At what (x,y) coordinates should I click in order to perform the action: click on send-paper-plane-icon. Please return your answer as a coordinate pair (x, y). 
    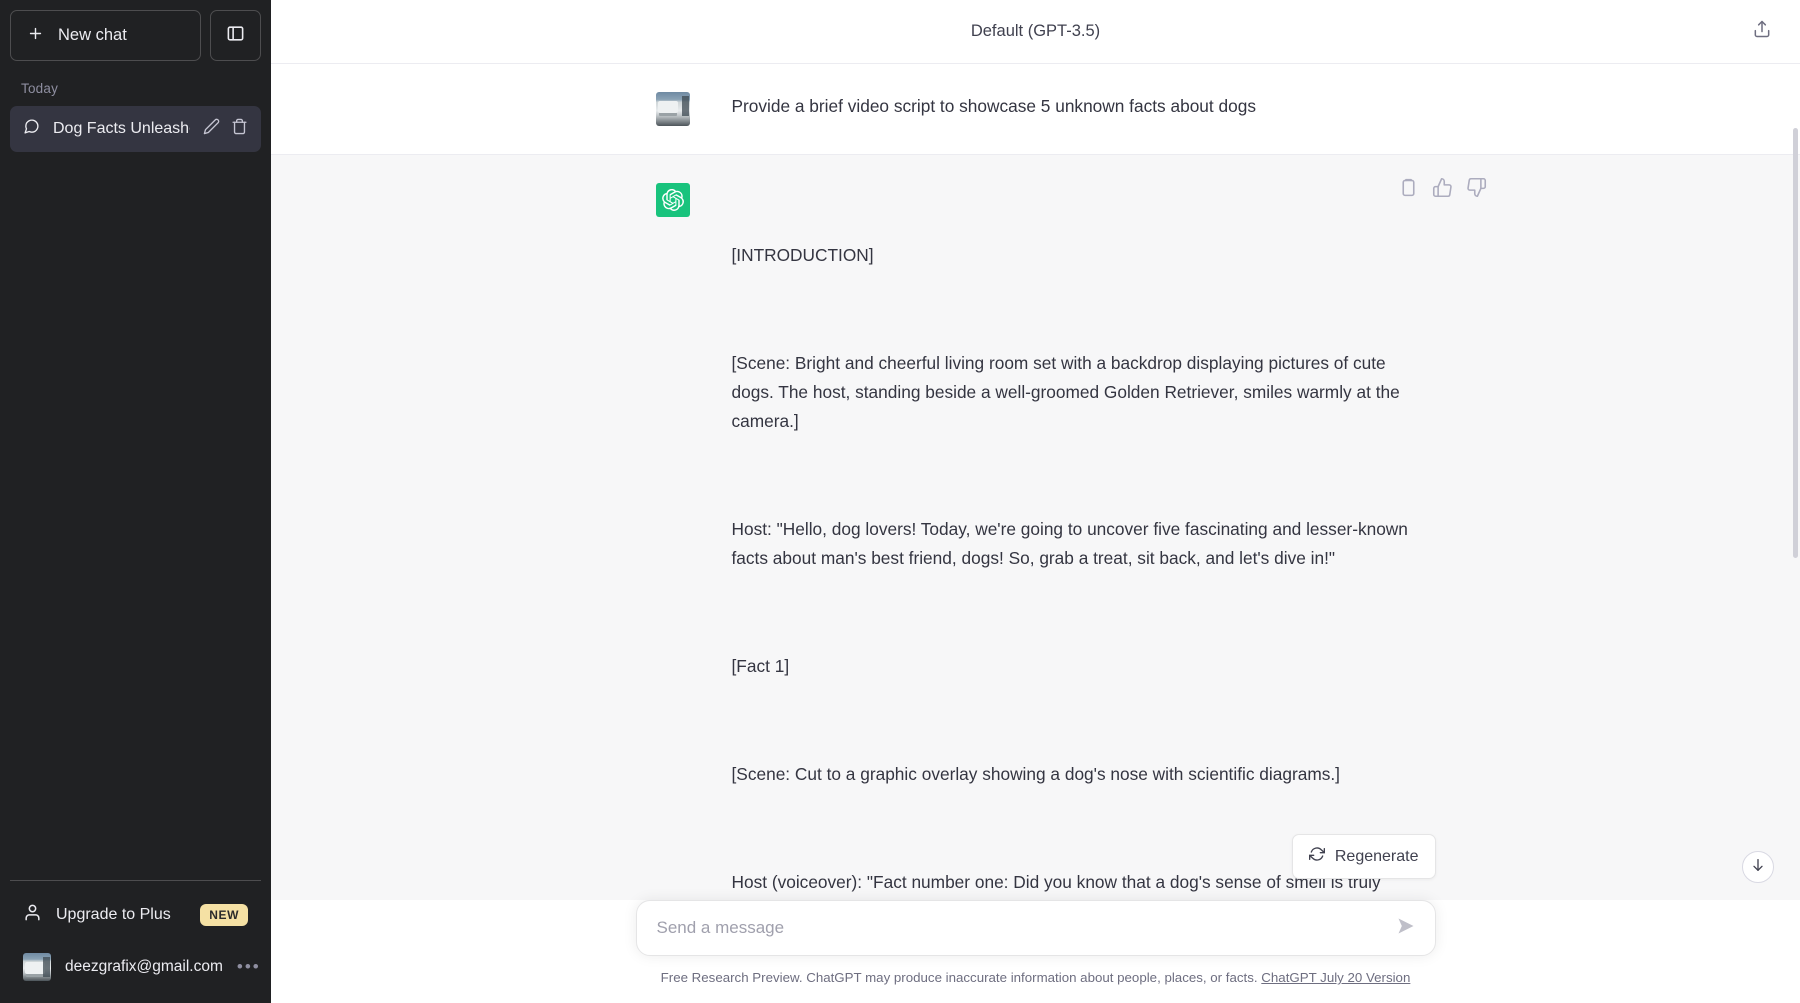
    Looking at the image, I should click on (1406, 928).